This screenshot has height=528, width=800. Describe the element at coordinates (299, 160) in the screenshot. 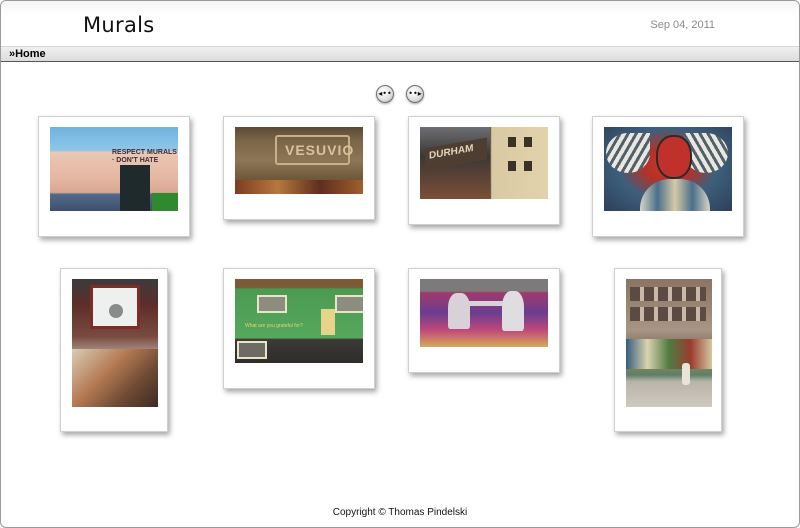

I see `vesuvio-mural-photo: VESUVIO` at that location.